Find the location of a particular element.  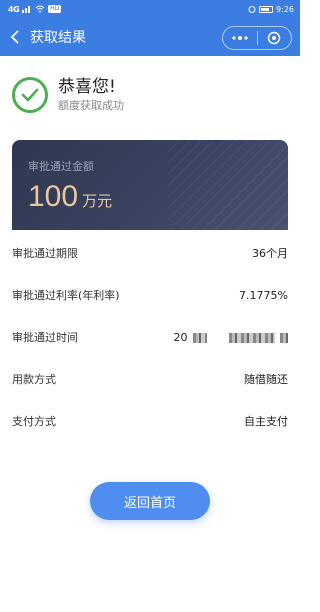

row-label: 审批通过期限 is located at coordinates (45, 253).